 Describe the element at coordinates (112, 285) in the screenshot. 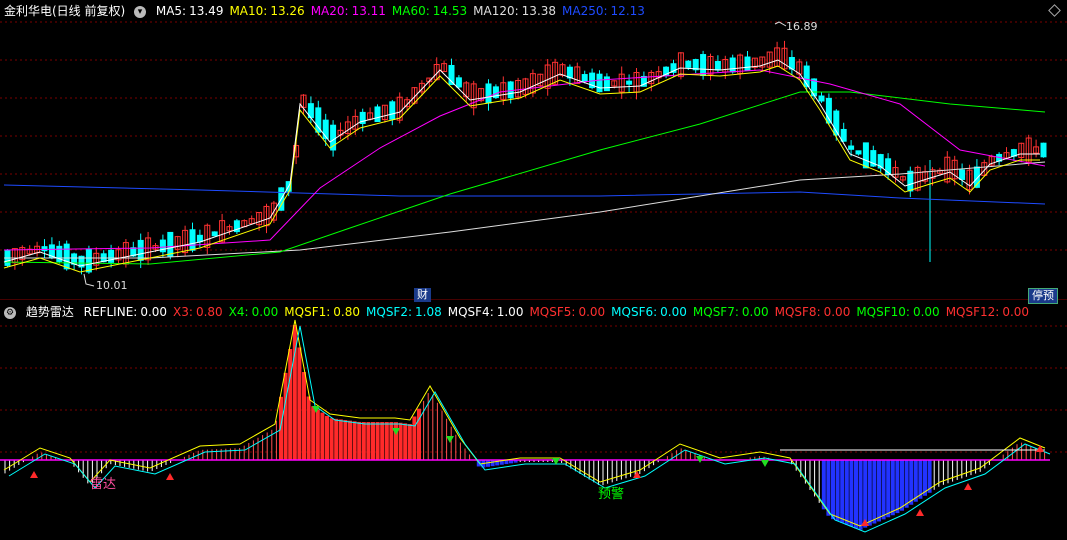

I see `price-low-label: 10.01` at that location.